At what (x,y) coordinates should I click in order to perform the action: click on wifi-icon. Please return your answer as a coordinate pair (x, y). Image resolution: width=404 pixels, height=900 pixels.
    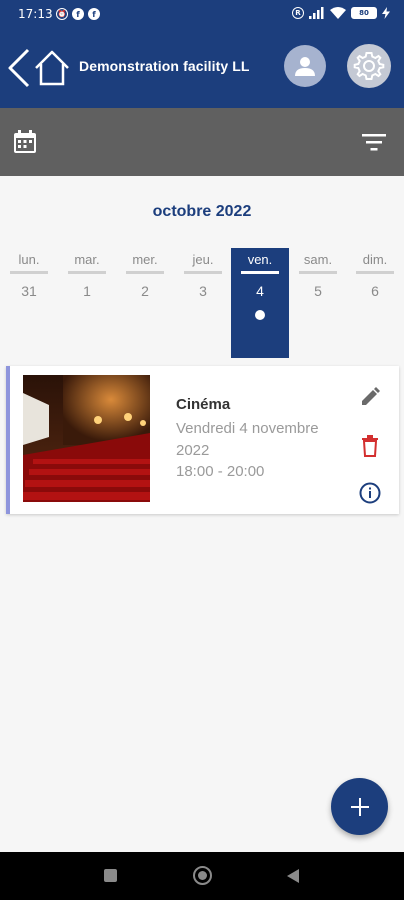
    Looking at the image, I should click on (338, 13).